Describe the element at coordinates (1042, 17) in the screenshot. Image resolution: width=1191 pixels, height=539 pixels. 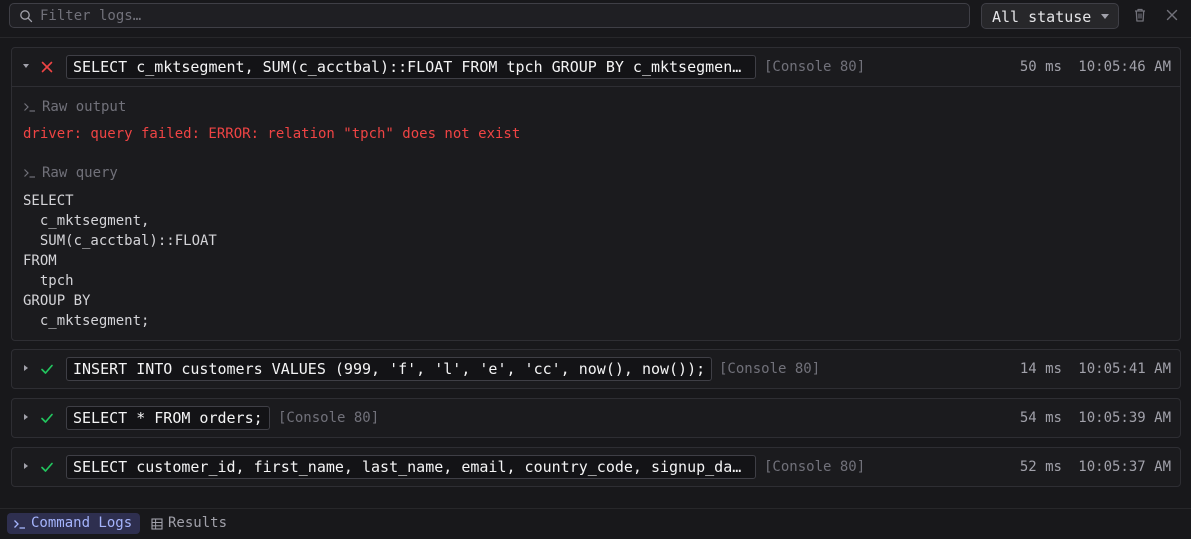
I see `status-filter-value: All statuse` at that location.